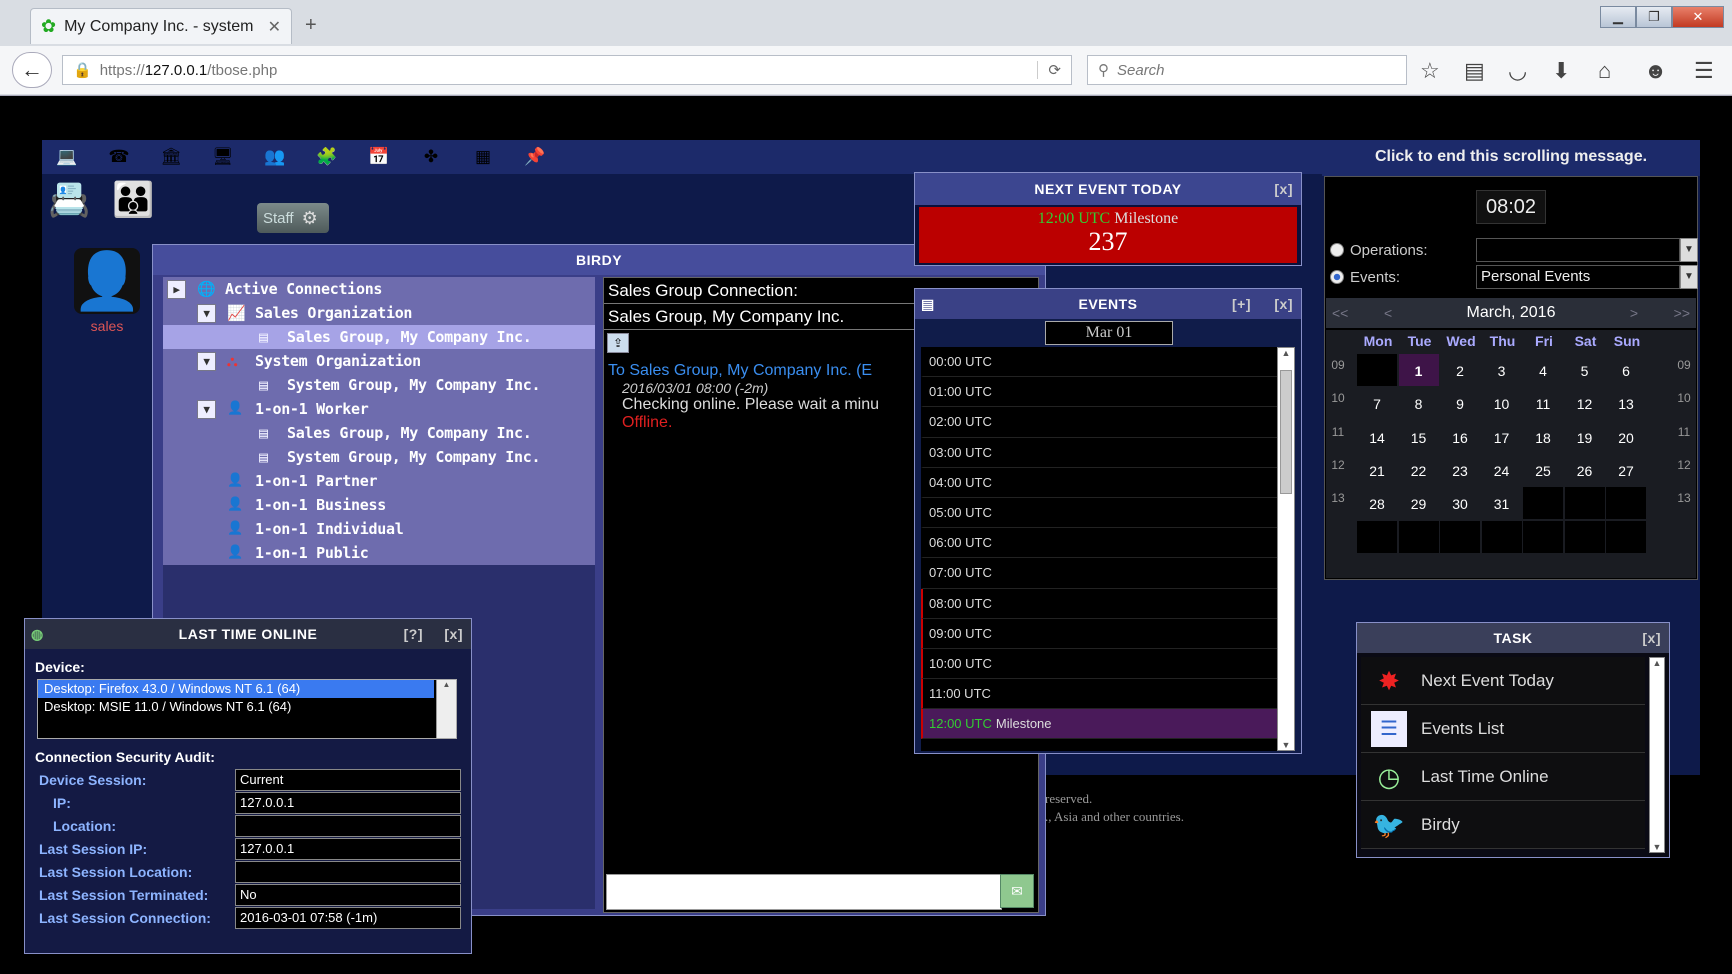 The image size is (1732, 974). What do you see at coordinates (69, 200) in the screenshot?
I see `contacts-icon: 📇` at bounding box center [69, 200].